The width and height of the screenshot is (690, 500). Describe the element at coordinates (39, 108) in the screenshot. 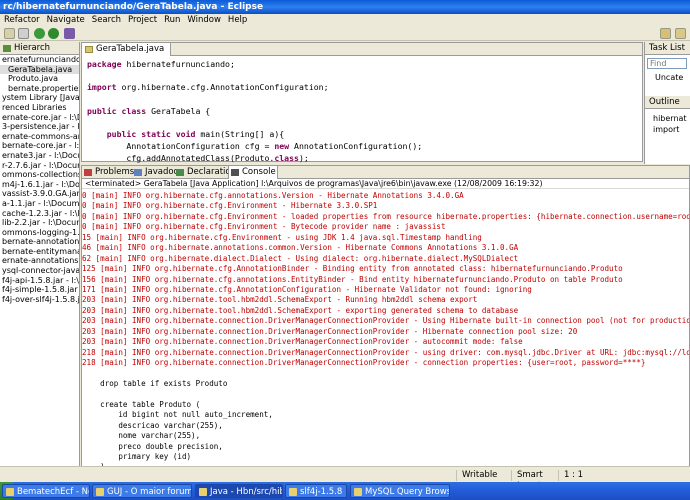

I see `tree-item: renced Libraries` at that location.